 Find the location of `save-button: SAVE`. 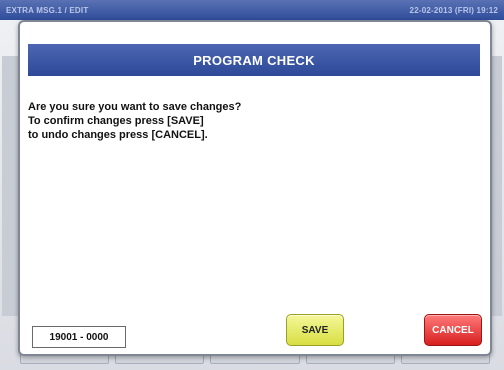

save-button: SAVE is located at coordinates (315, 330).